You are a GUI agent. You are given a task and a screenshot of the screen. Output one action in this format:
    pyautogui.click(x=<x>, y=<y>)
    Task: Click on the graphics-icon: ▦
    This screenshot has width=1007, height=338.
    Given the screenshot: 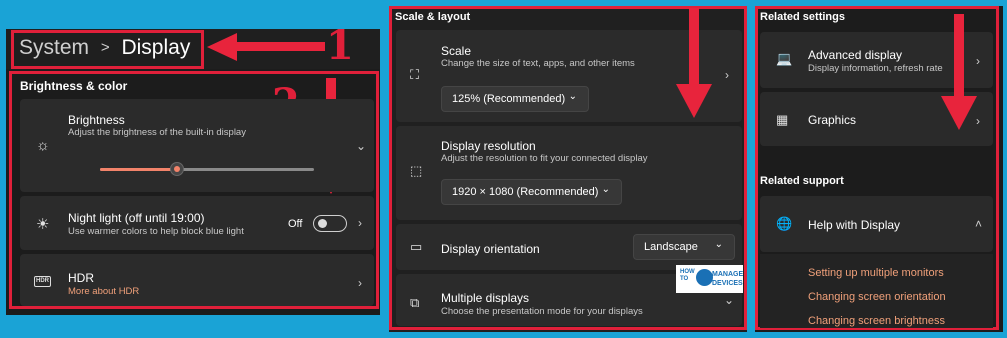 What is the action you would take?
    pyautogui.click(x=782, y=119)
    